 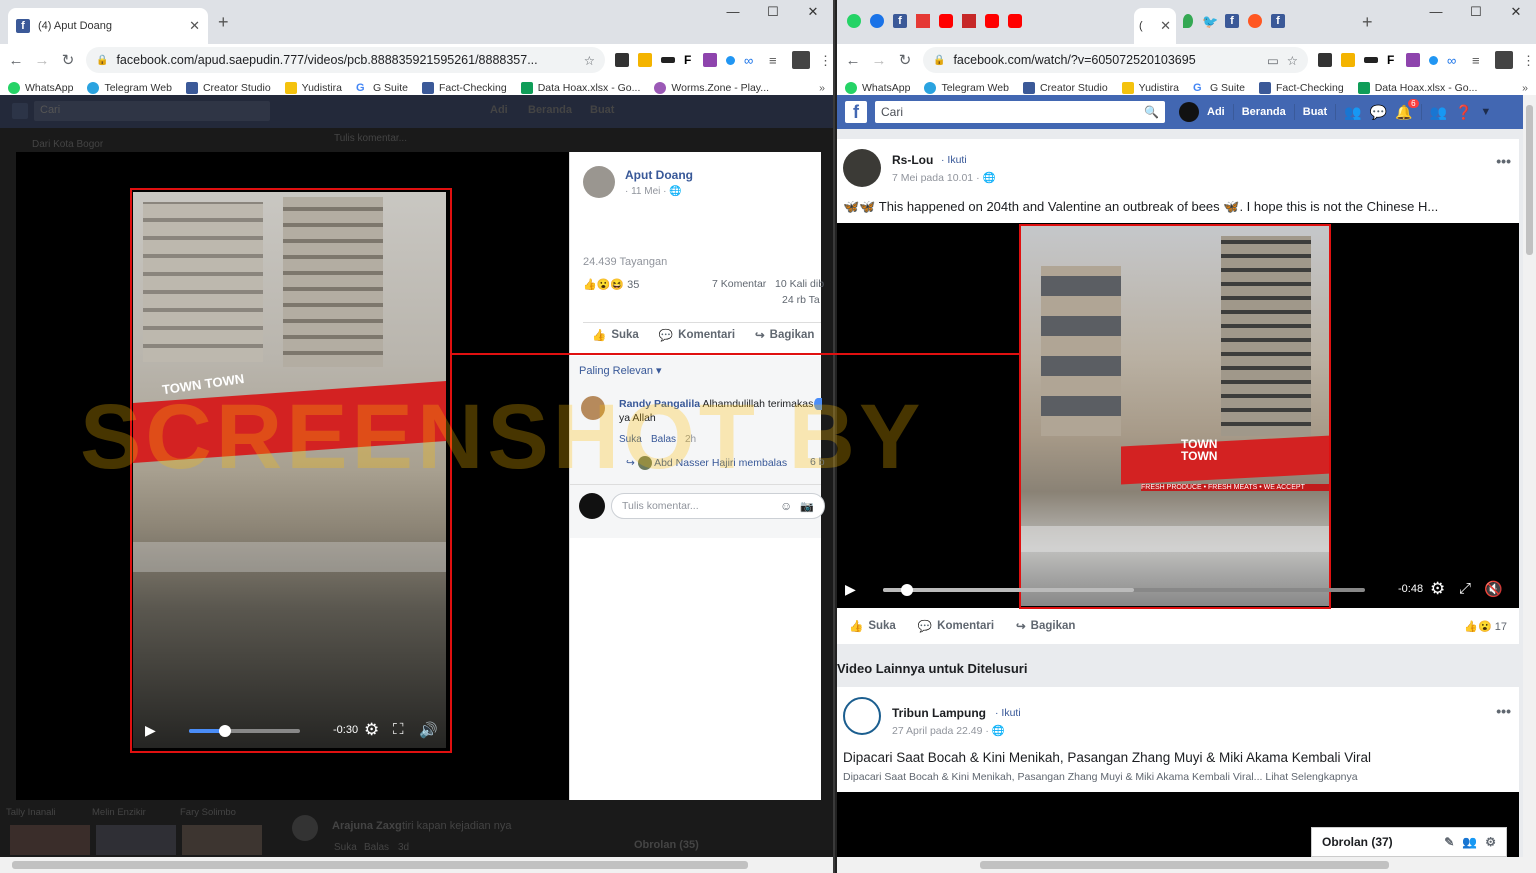 What do you see at coordinates (1311, 777) in the screenshot?
I see `see-more-link: Lihat Selengkapnya` at bounding box center [1311, 777].